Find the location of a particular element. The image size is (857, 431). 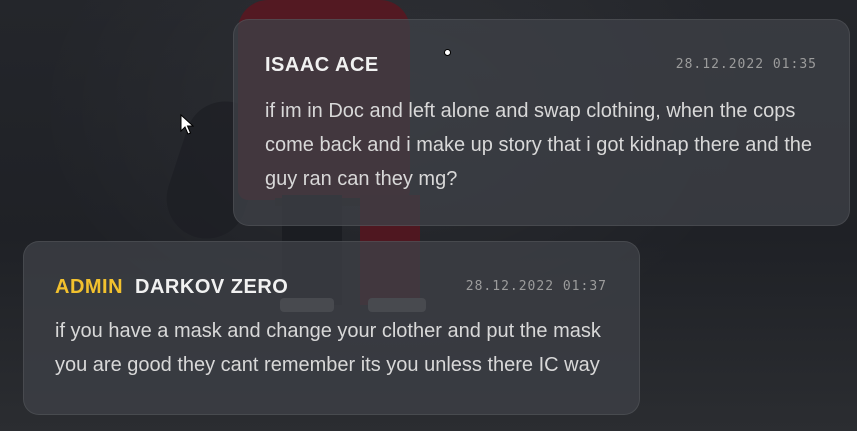

message-timestamp: 28.12.2022 01:35 is located at coordinates (746, 64).